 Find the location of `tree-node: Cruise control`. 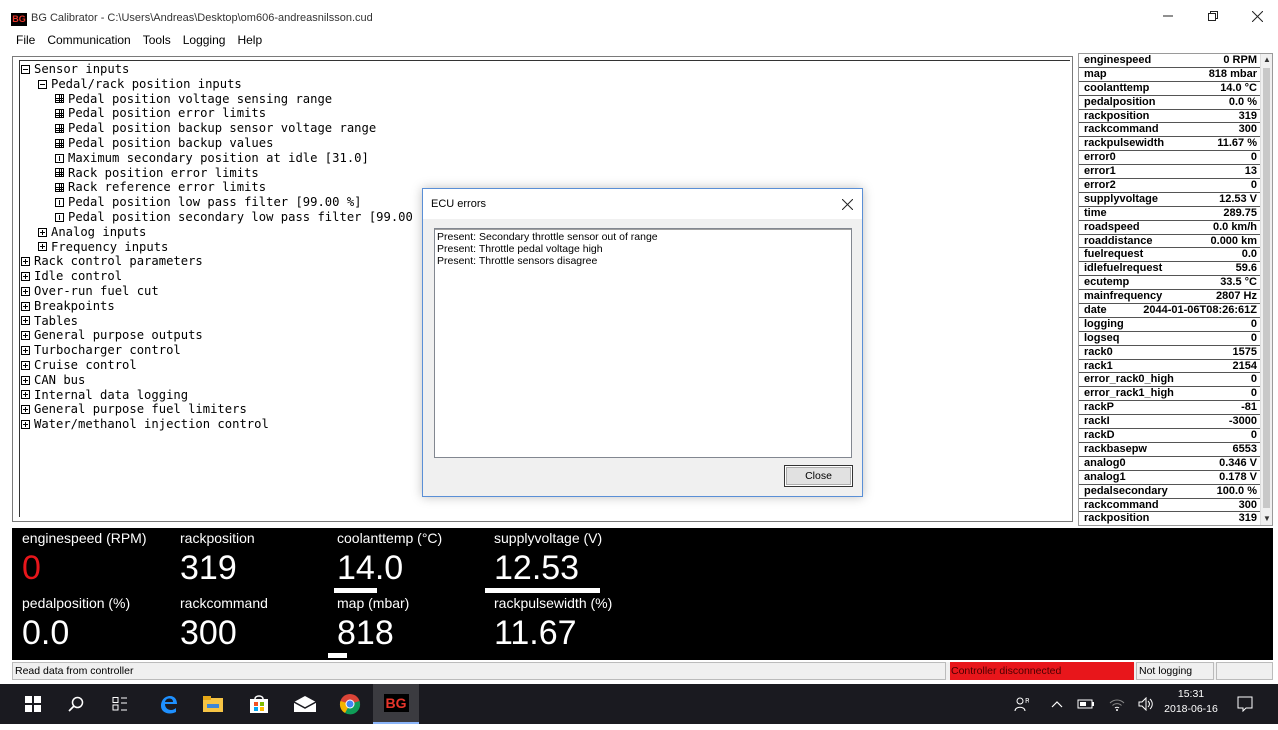

tree-node: Cruise control is located at coordinates (217, 365).